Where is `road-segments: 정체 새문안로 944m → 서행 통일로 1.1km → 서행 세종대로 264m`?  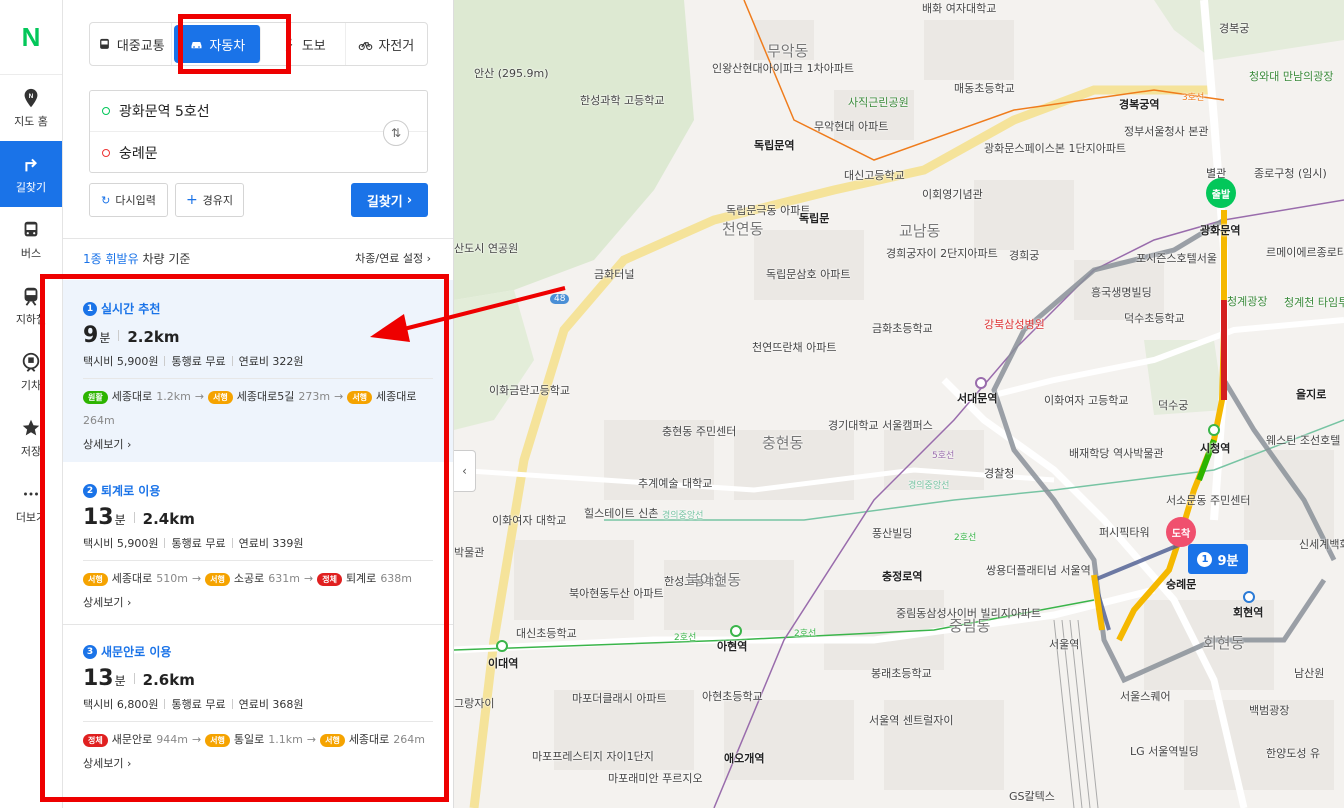 road-segments: 정체 새문안로 944m → 서행 통일로 1.1km → 서행 세종대로 264m is located at coordinates (258, 740).